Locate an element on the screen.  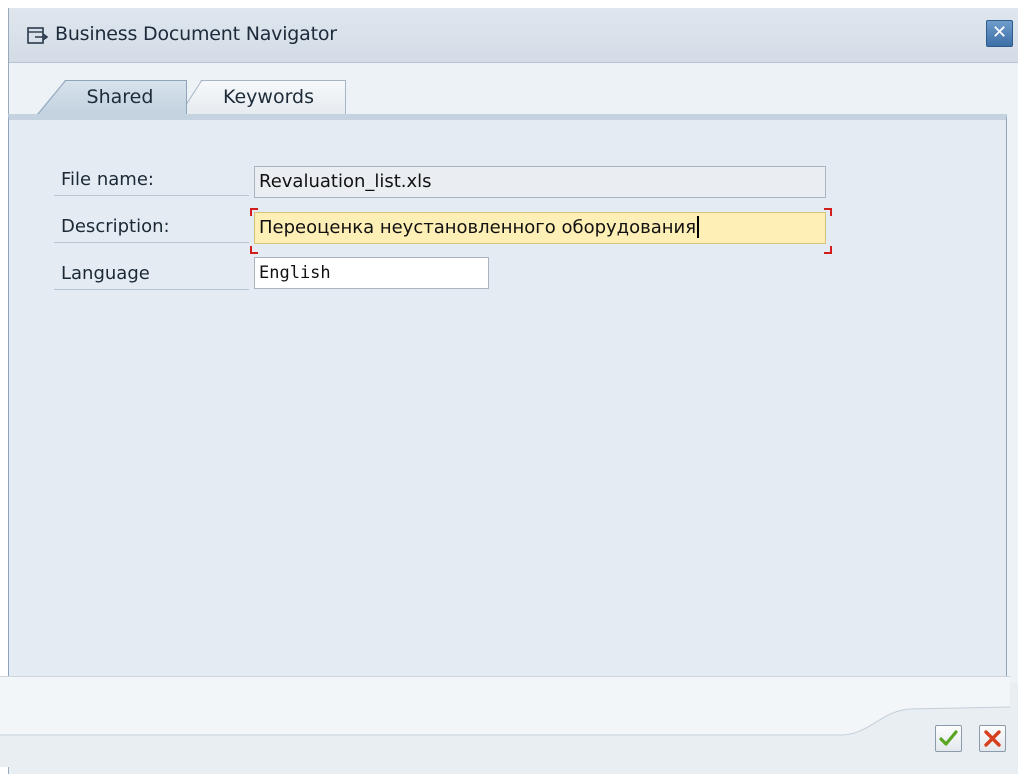
footer-bar is located at coordinates (505, 721).